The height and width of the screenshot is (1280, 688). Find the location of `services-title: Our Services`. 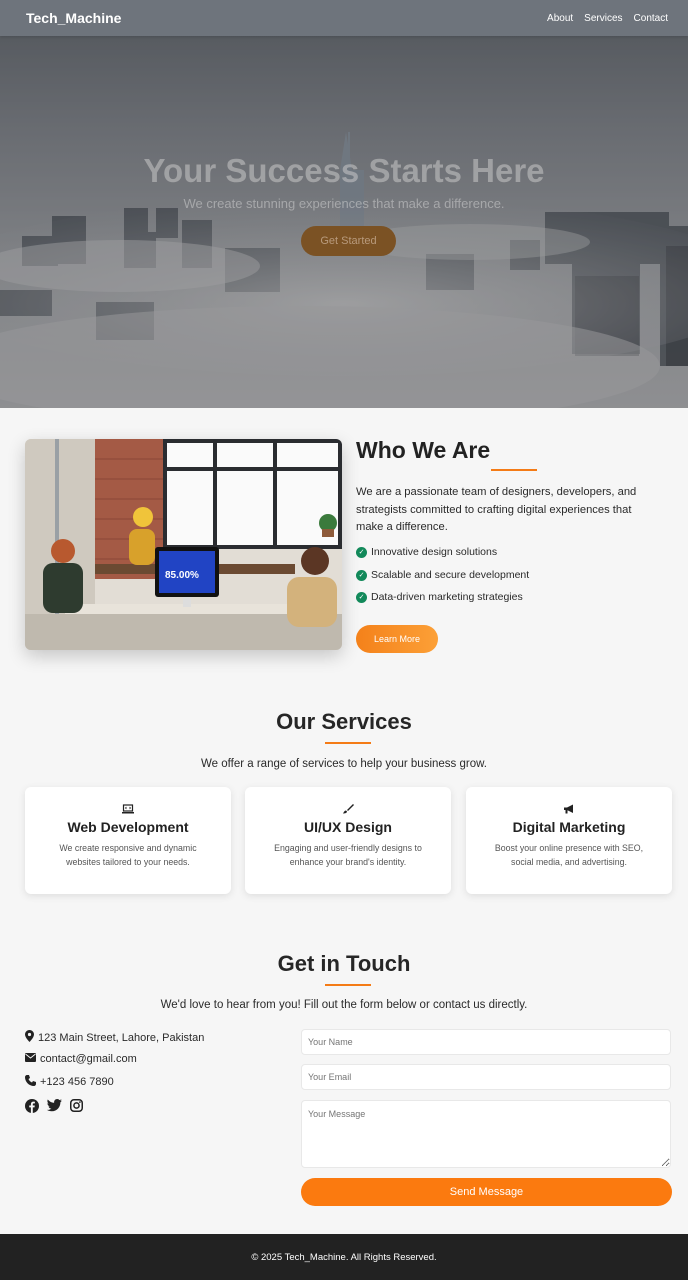

services-title: Our Services is located at coordinates (344, 721).